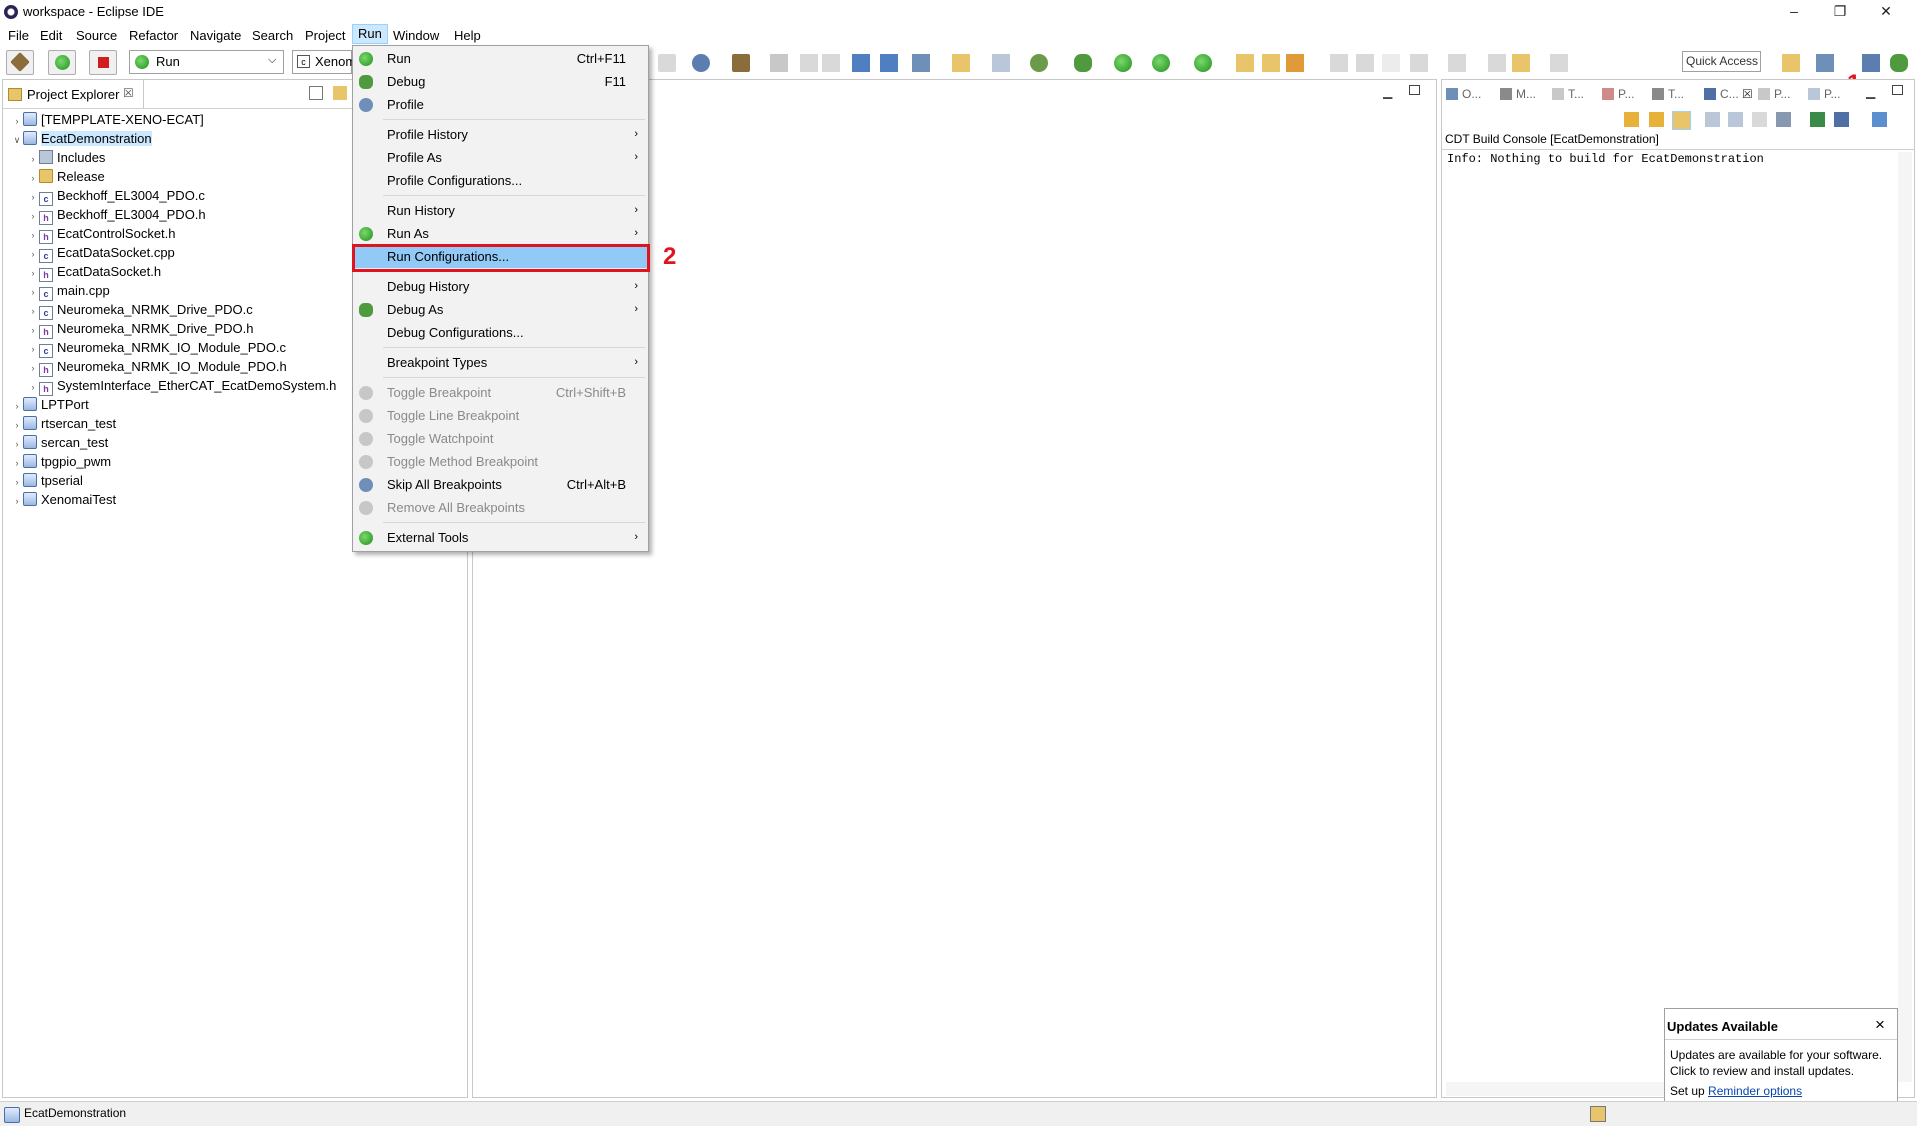 This screenshot has width=1917, height=1126. I want to click on menu-item-run-history: Run History ›, so click(500, 210).